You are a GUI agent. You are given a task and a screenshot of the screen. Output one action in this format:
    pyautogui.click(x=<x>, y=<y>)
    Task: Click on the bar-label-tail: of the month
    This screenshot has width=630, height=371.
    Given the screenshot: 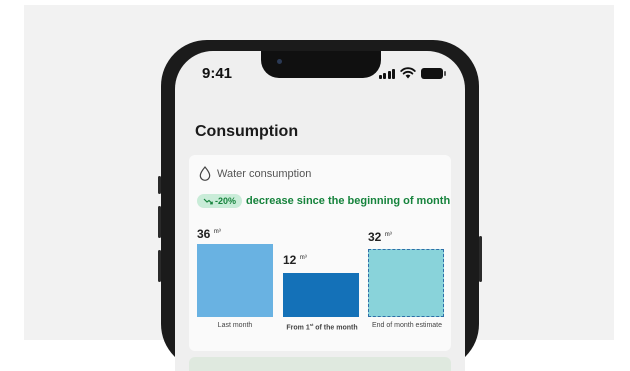 What is the action you would take?
    pyautogui.click(x=335, y=328)
    